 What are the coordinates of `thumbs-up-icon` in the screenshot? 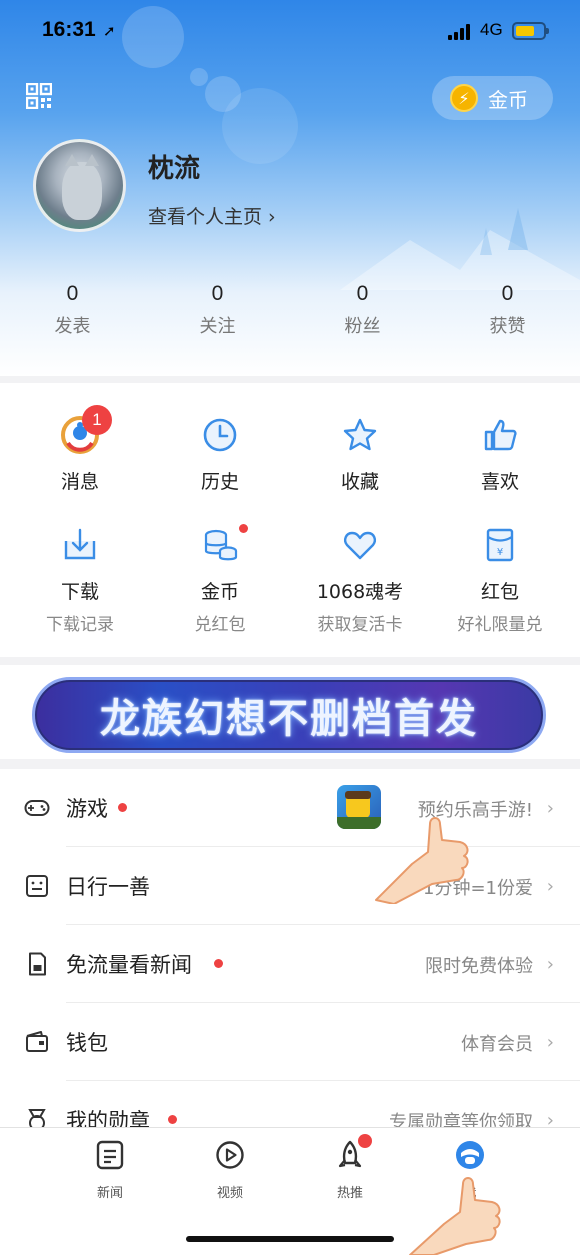 It's located at (500, 435).